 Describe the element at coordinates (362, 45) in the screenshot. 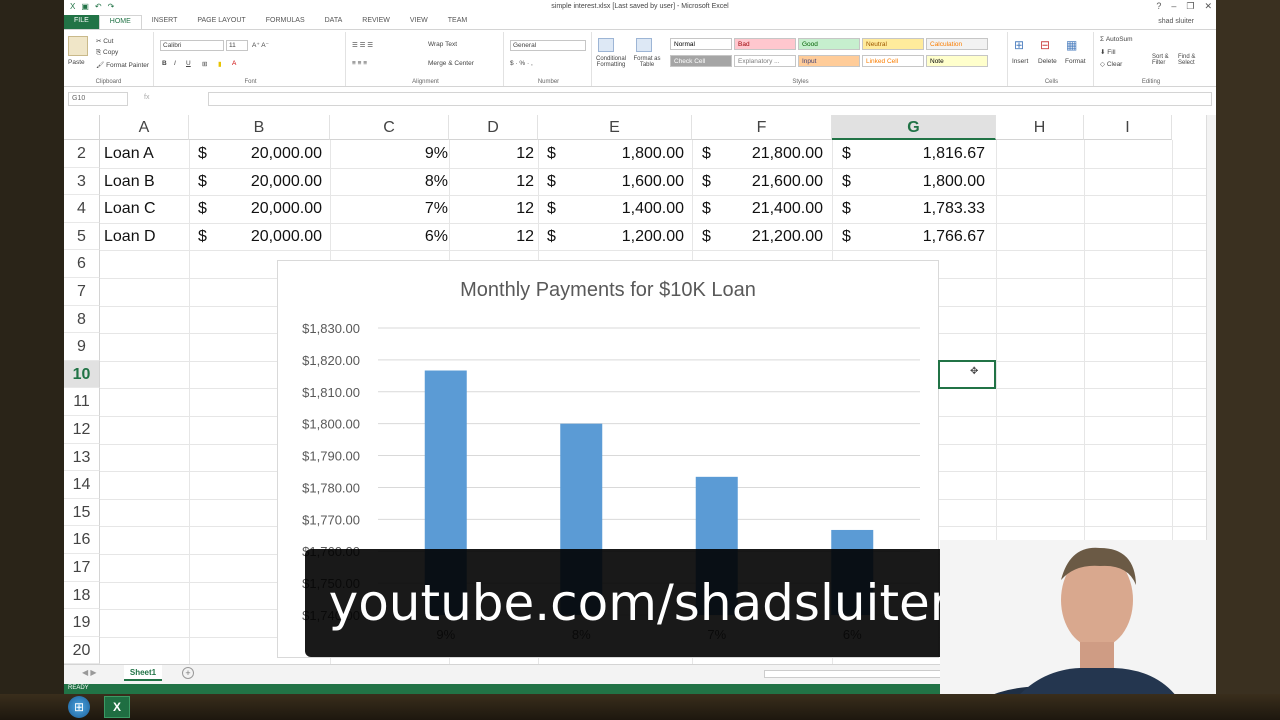

I see `align-top-icon: ☰ ☰ ☰` at that location.